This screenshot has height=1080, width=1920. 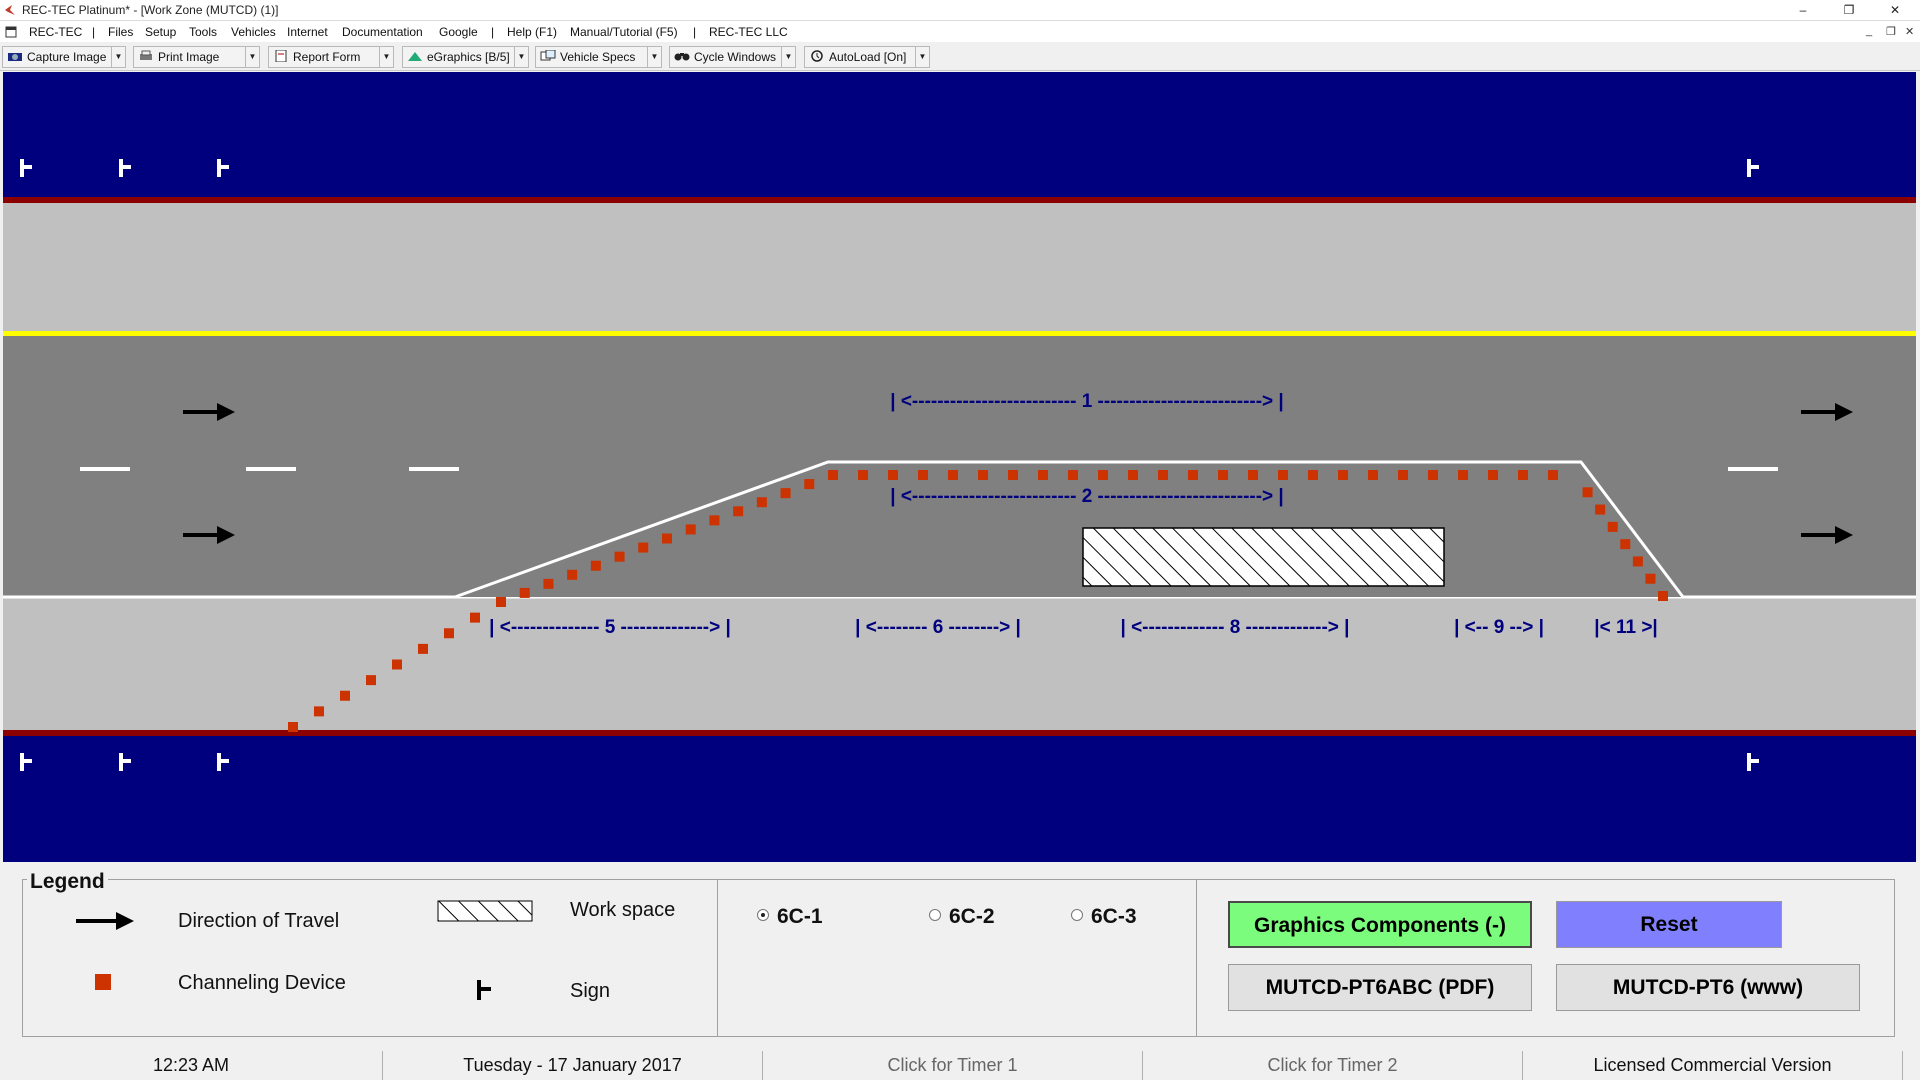 What do you see at coordinates (788, 57) in the screenshot?
I see `cycle-windows-dropdown: ▼` at bounding box center [788, 57].